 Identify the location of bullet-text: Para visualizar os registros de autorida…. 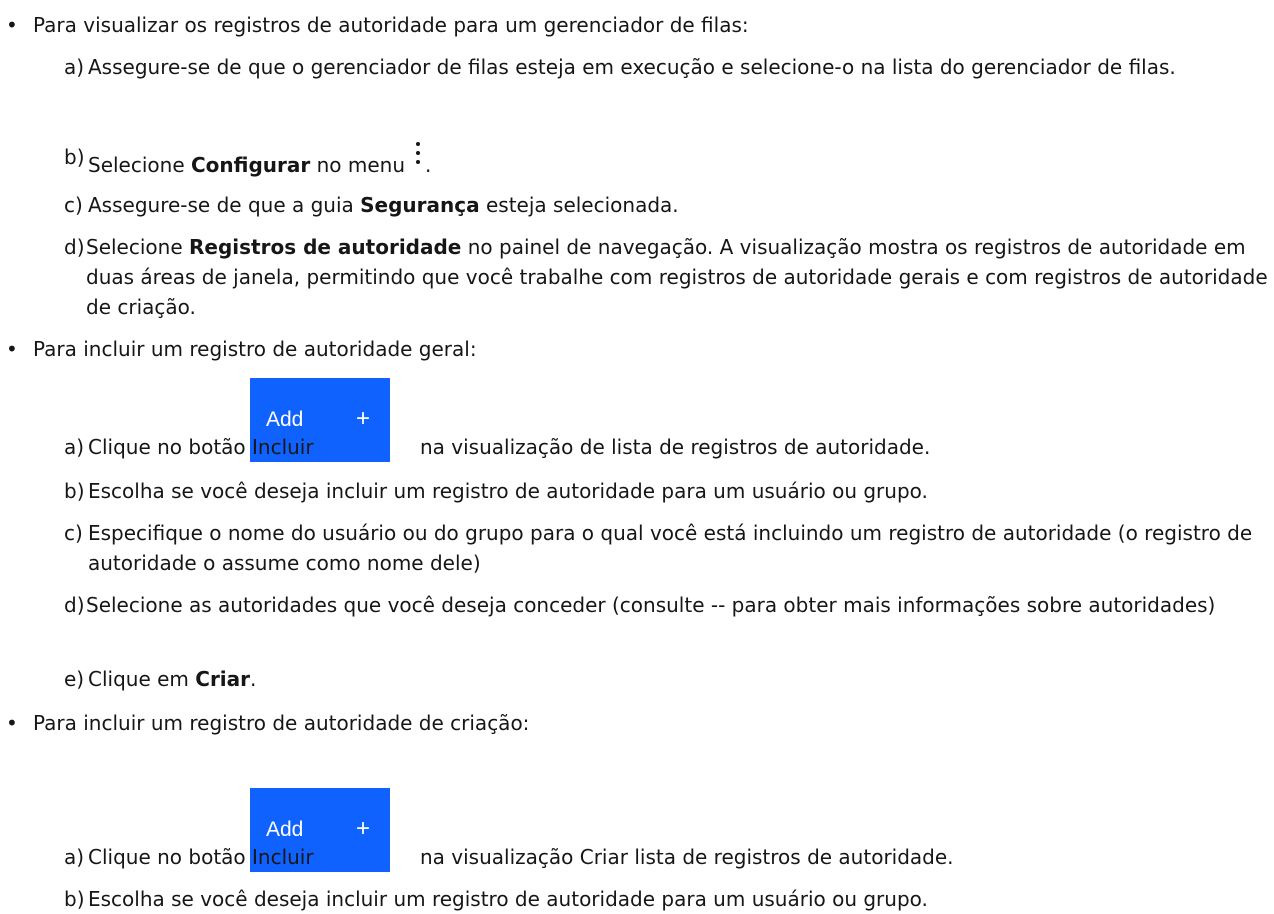
(391, 25).